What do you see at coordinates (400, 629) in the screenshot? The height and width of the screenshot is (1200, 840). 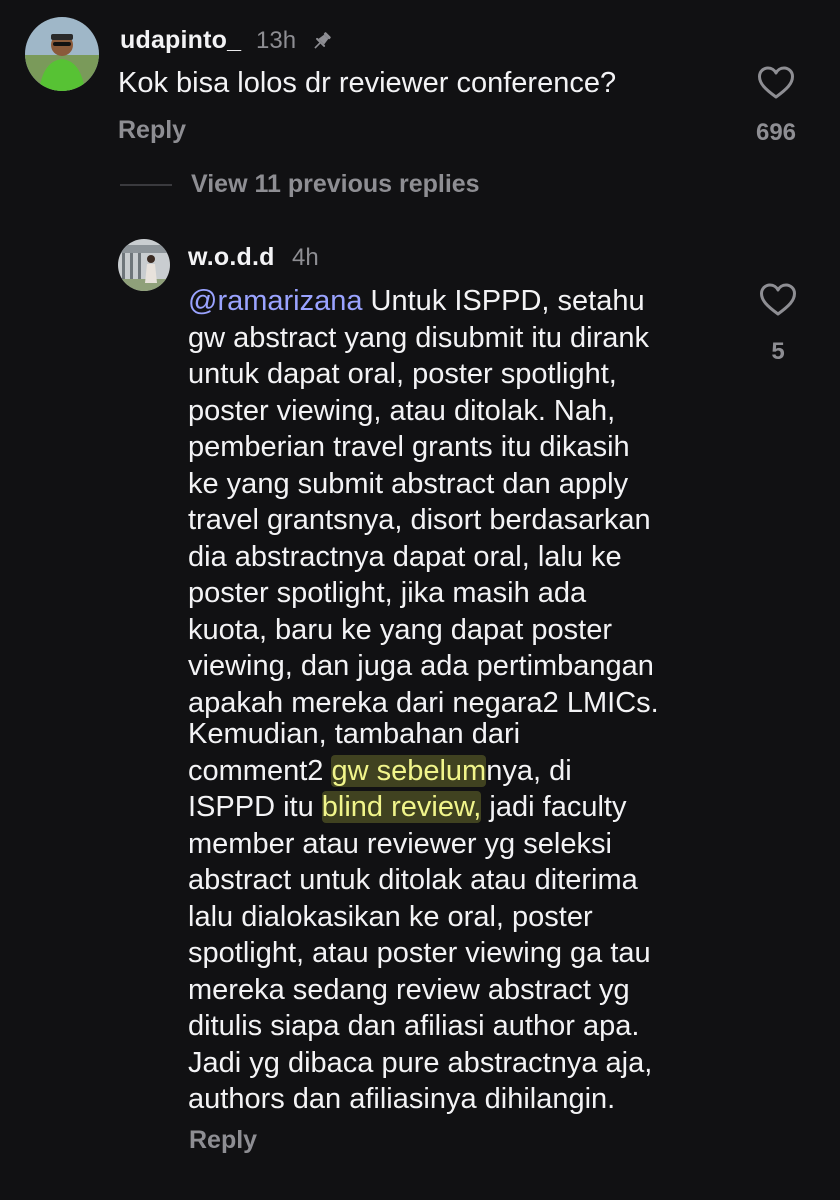 I see `reply-text-line: kuota, baru ke yang dapat poster` at bounding box center [400, 629].